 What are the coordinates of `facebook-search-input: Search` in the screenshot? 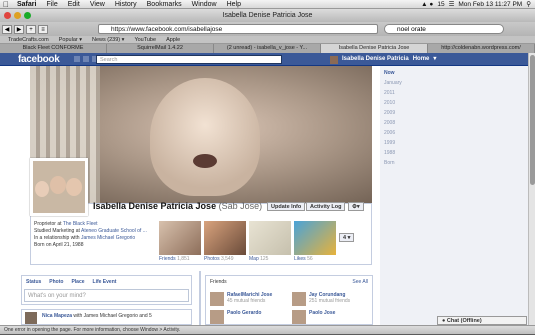 It's located at (189, 59).